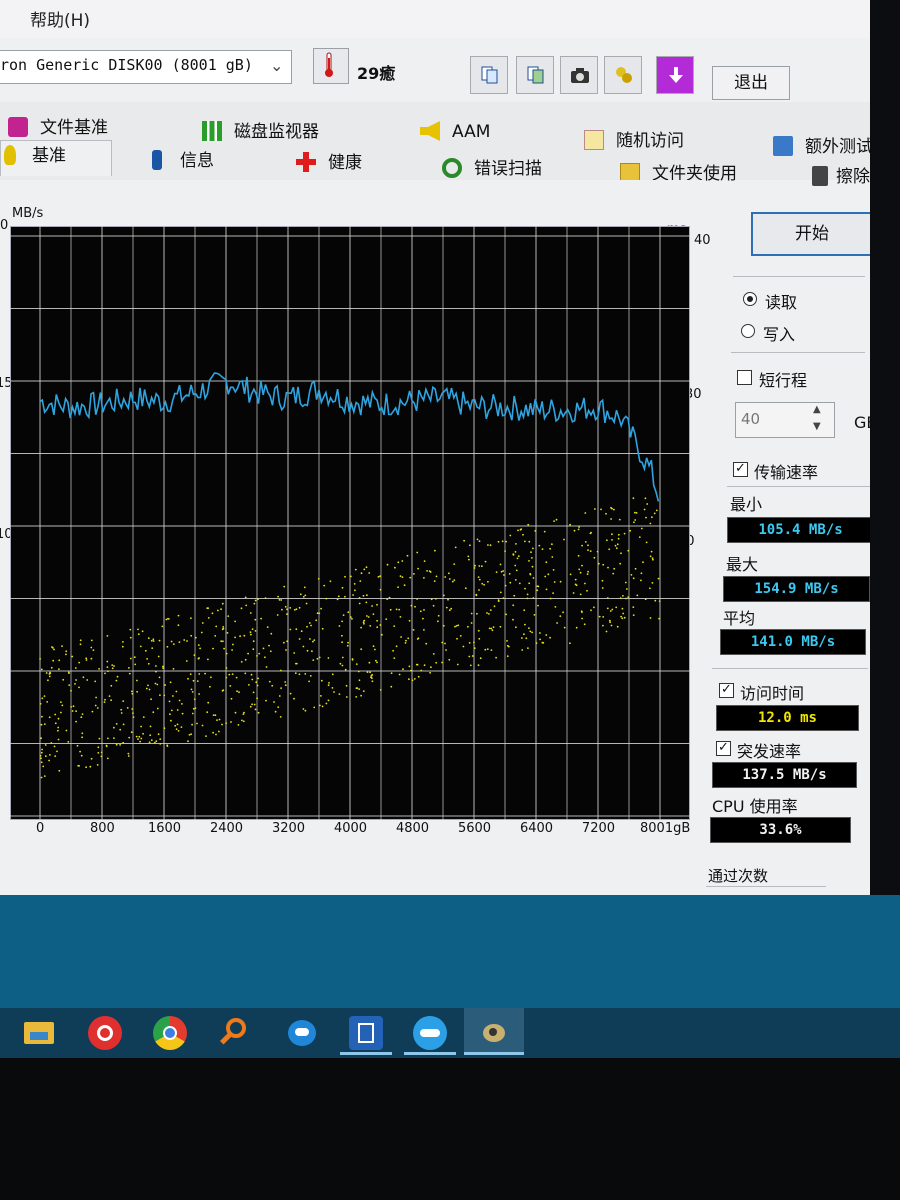 The image size is (900, 1200). What do you see at coordinates (494, 1033) in the screenshot?
I see `hdtune-icon` at bounding box center [494, 1033].